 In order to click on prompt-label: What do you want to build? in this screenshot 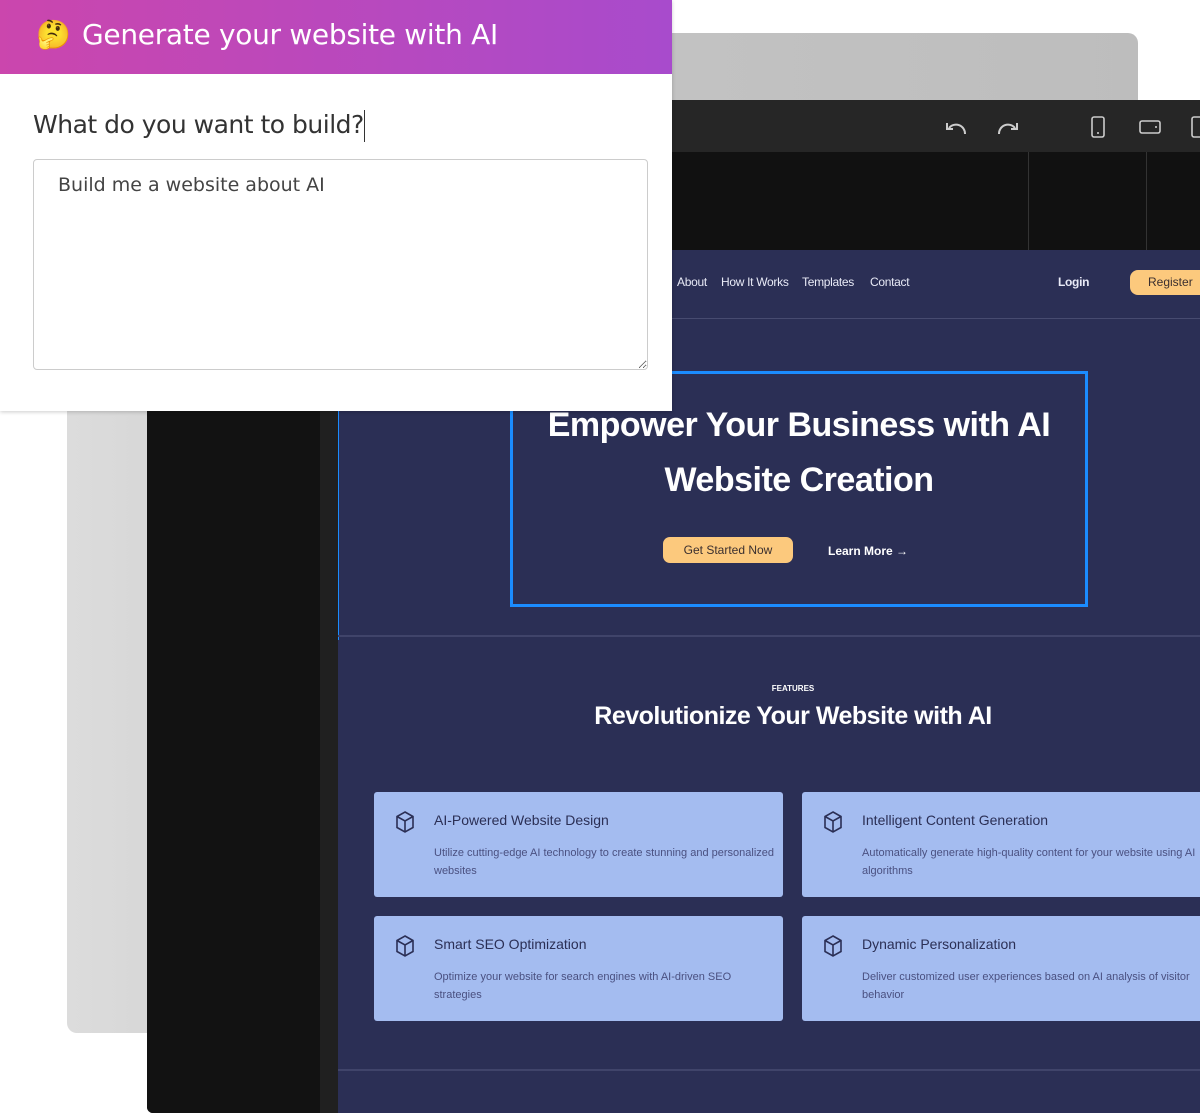, I will do `click(199, 126)`.